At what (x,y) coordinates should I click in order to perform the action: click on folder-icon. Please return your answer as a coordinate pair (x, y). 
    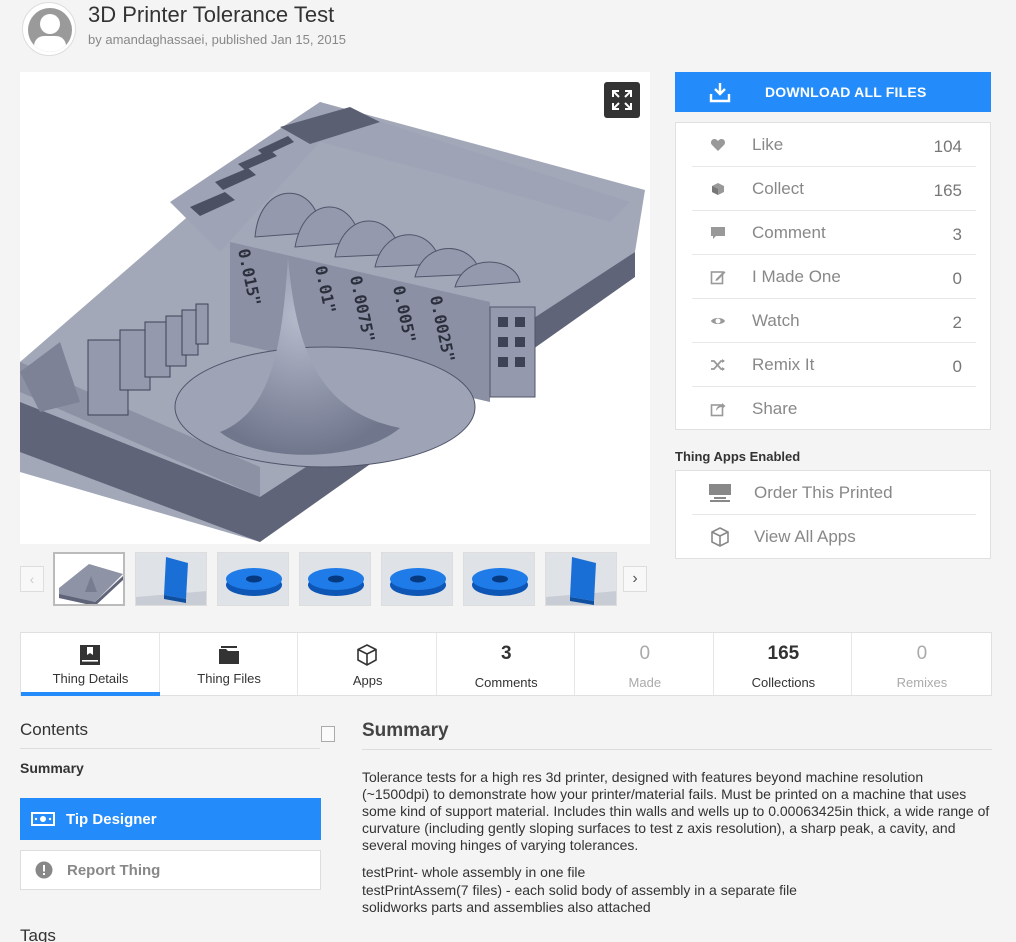
    Looking at the image, I should click on (228, 655).